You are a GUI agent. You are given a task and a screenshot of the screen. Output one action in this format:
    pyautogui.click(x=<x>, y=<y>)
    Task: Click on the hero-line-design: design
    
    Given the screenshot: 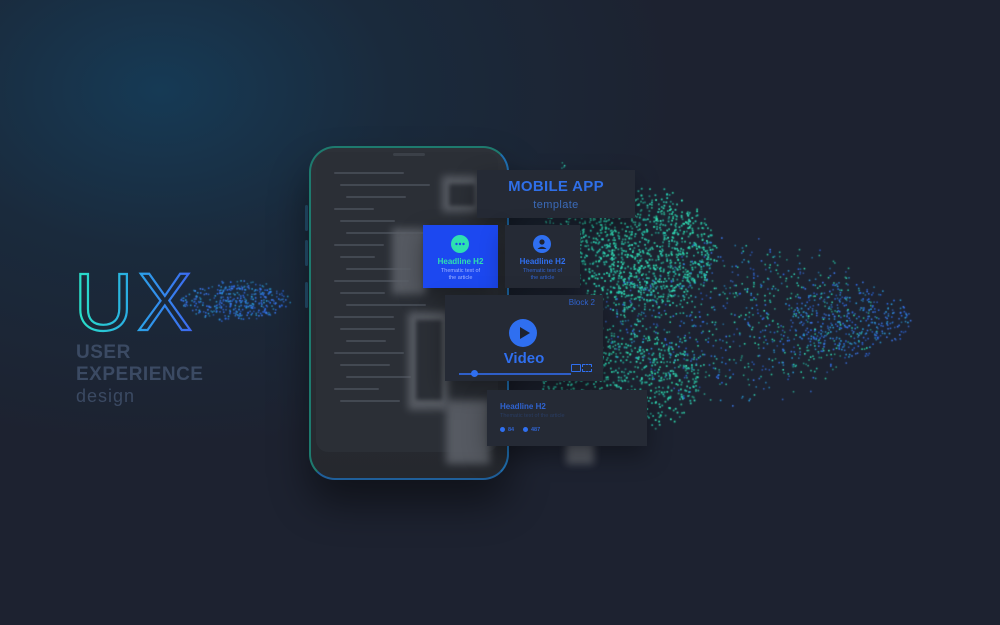 What is the action you would take?
    pyautogui.click(x=106, y=396)
    